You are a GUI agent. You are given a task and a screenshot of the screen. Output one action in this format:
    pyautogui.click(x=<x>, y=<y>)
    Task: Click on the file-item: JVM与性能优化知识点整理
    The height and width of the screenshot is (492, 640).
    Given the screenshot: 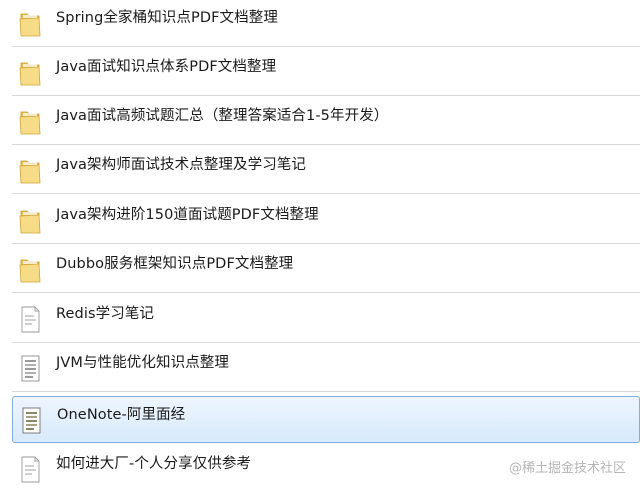 What is the action you would take?
    pyautogui.click(x=326, y=368)
    